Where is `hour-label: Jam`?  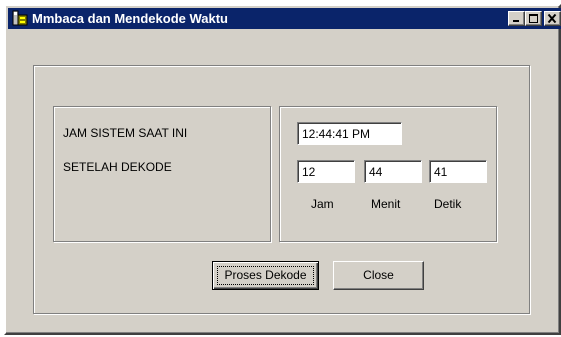 hour-label: Jam is located at coordinates (322, 204).